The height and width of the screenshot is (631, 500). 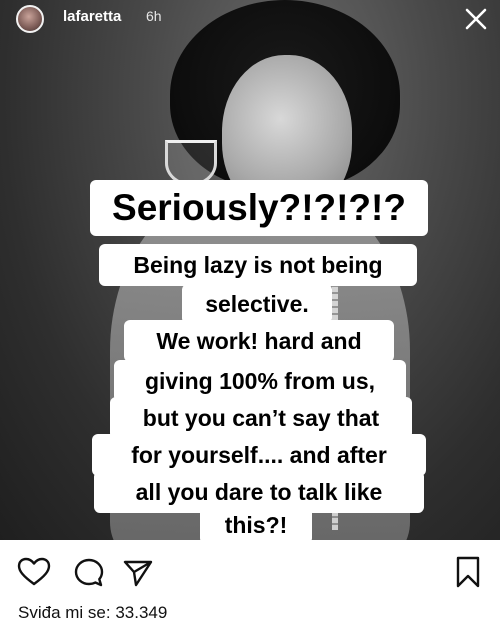 I want to click on story-text-line: We work! hard and, so click(x=259, y=341).